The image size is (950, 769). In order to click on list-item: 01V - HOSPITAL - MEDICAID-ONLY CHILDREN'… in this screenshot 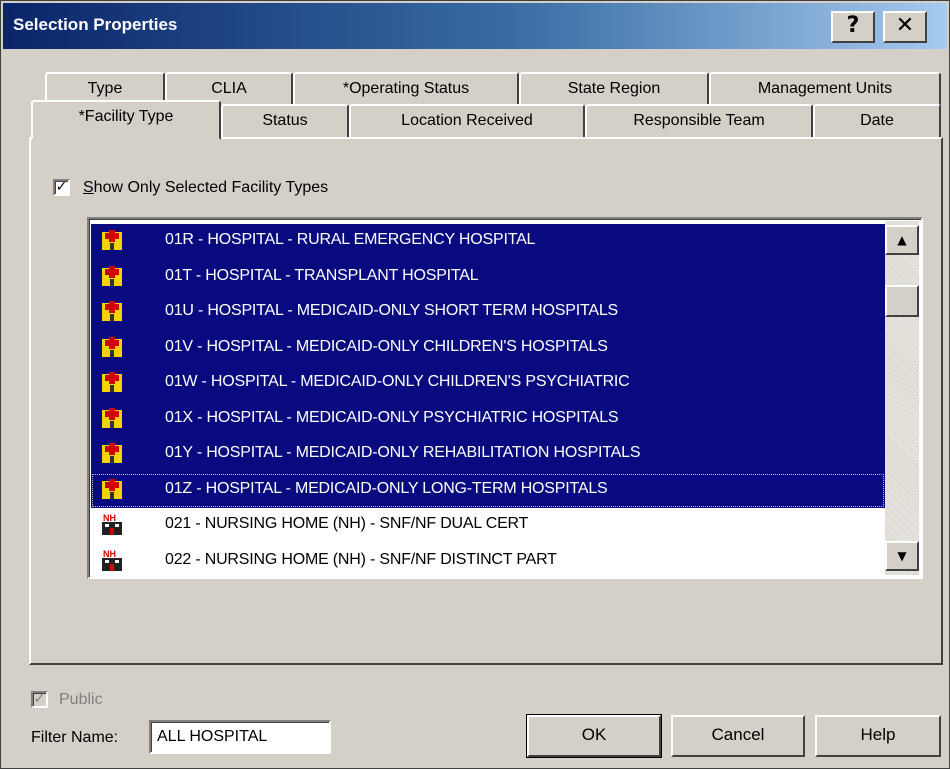, I will do `click(488, 348)`.